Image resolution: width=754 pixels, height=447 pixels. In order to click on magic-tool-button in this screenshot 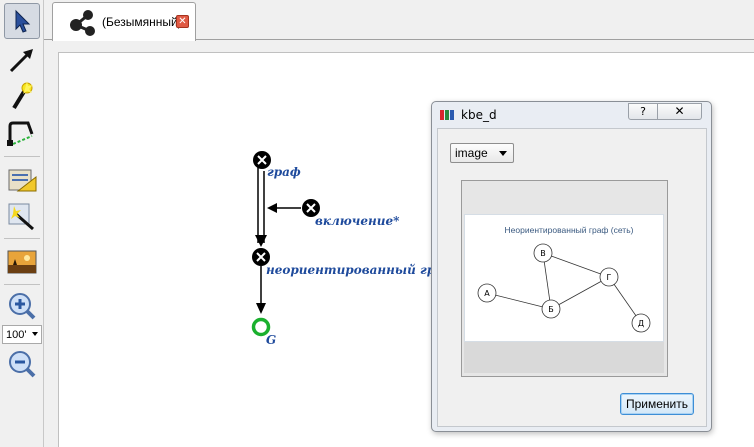, I will do `click(22, 96)`.